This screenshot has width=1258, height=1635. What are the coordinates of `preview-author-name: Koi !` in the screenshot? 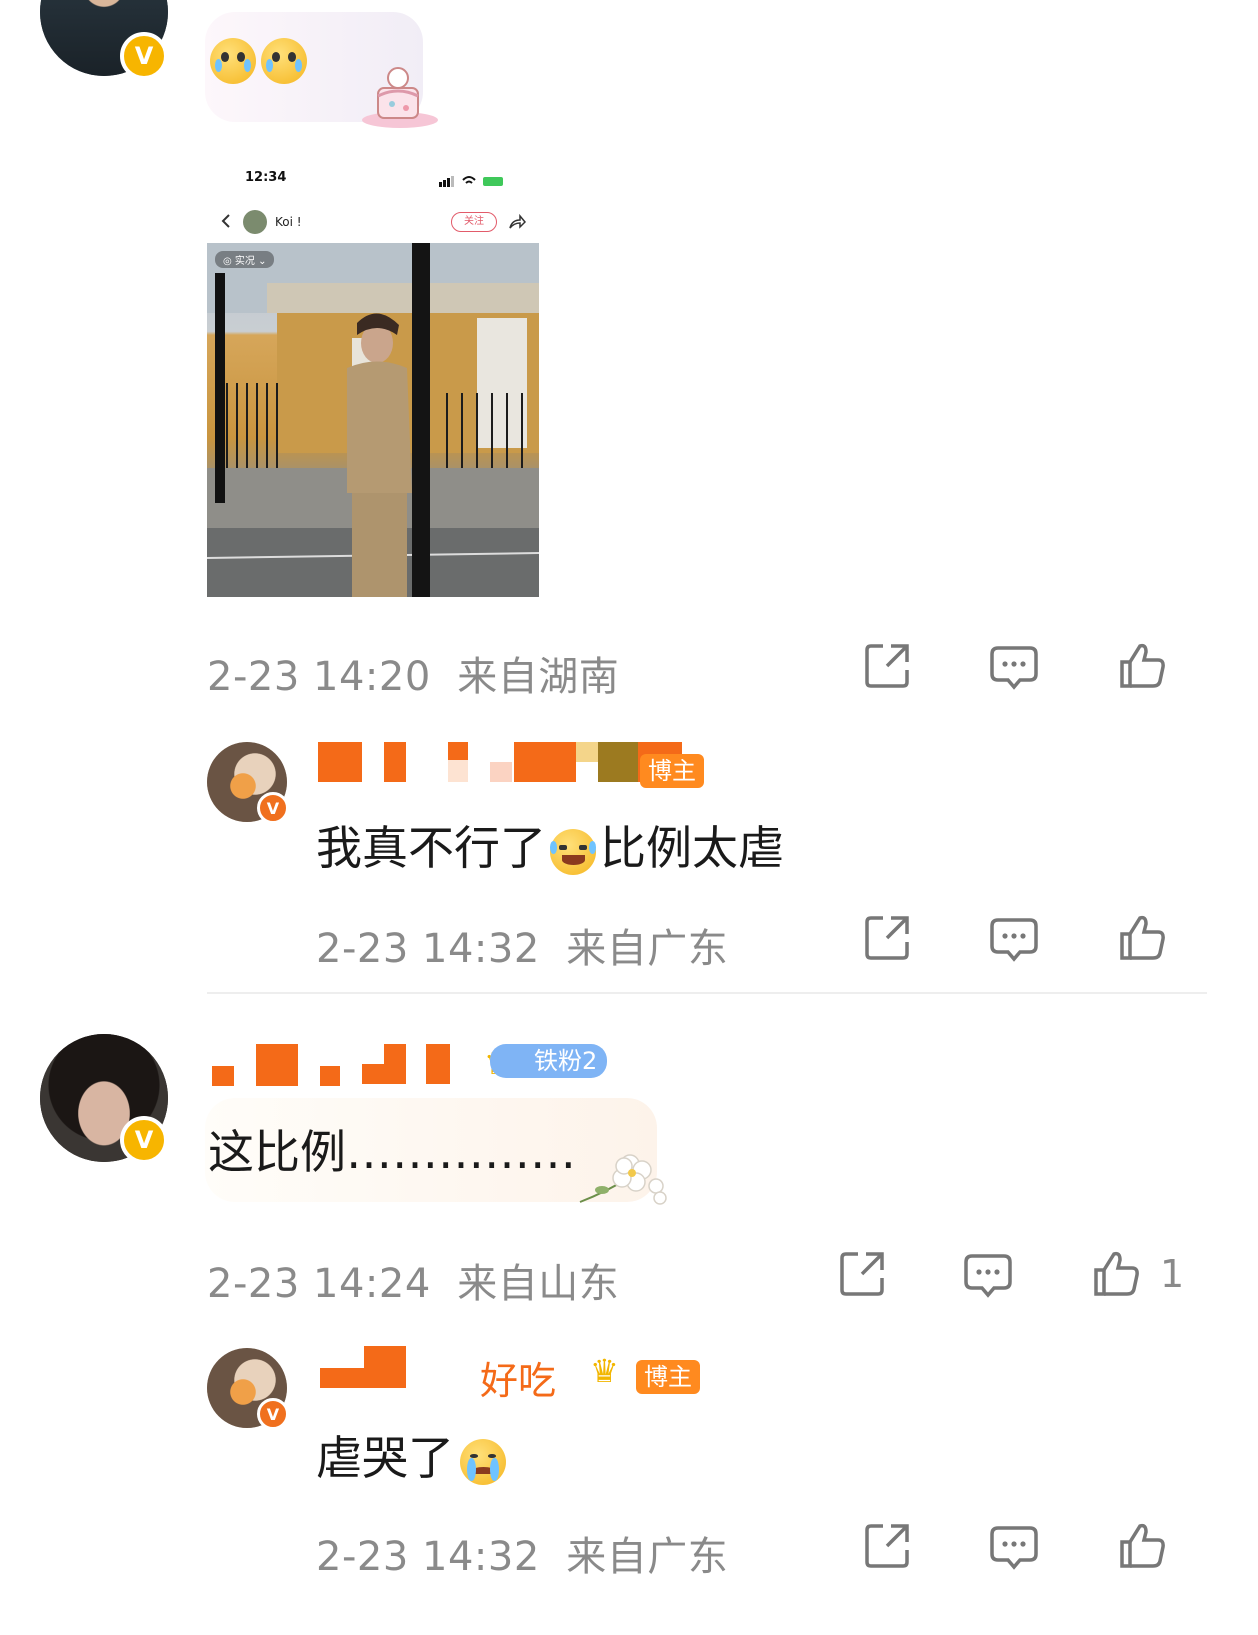 It's located at (288, 222).